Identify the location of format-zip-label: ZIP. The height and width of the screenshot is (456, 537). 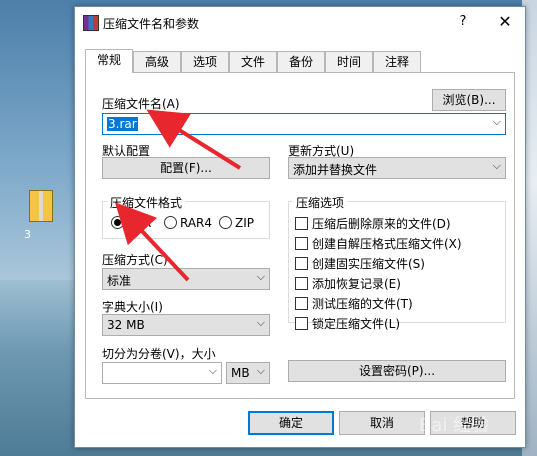
(244, 223).